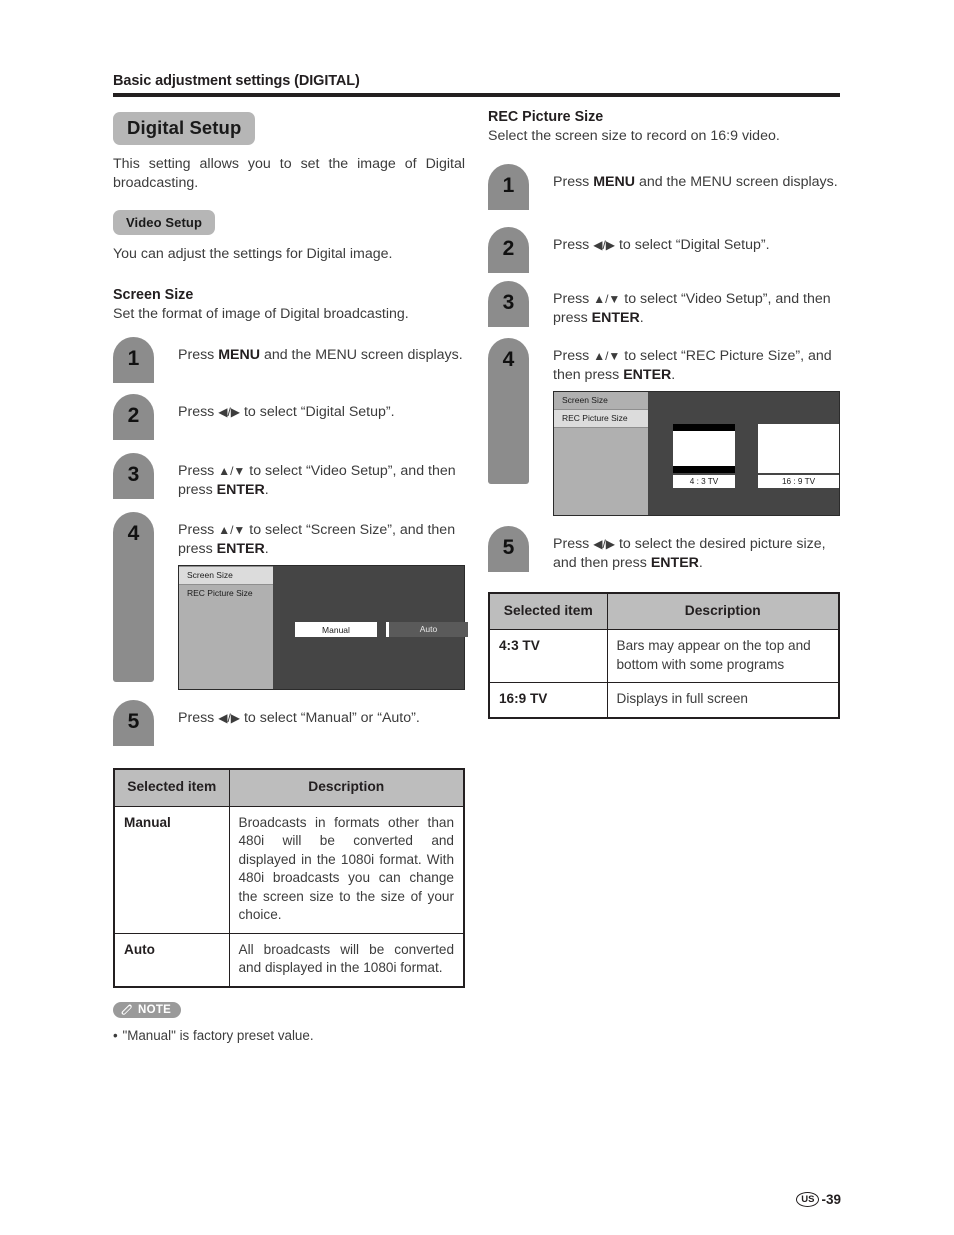  Describe the element at coordinates (743, 453) in the screenshot. I see `osd-content-pane: 4 : 3 TV 16 : 9 TV` at that location.